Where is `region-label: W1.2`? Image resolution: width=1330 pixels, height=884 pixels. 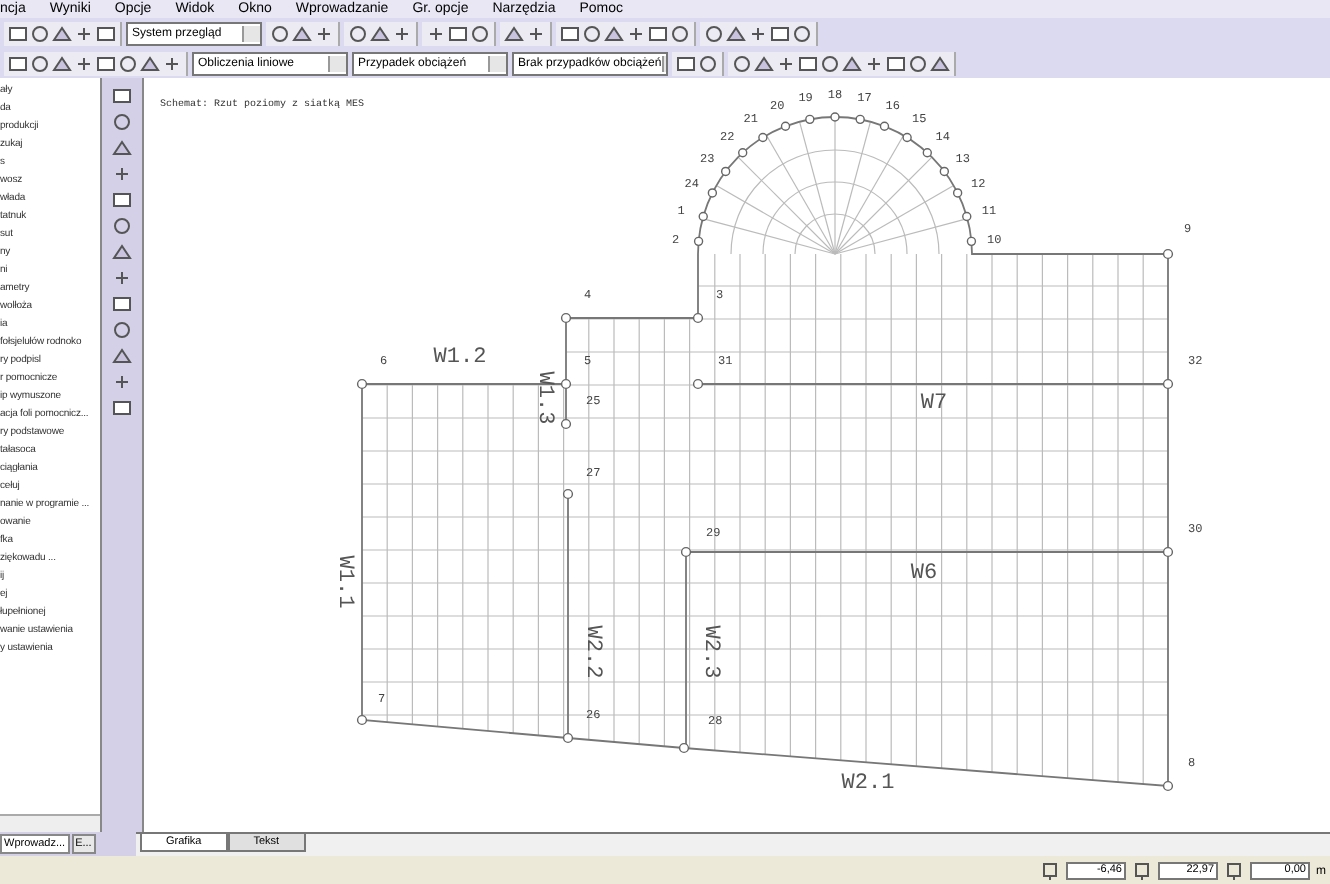
region-label: W1.2 is located at coordinates (460, 358).